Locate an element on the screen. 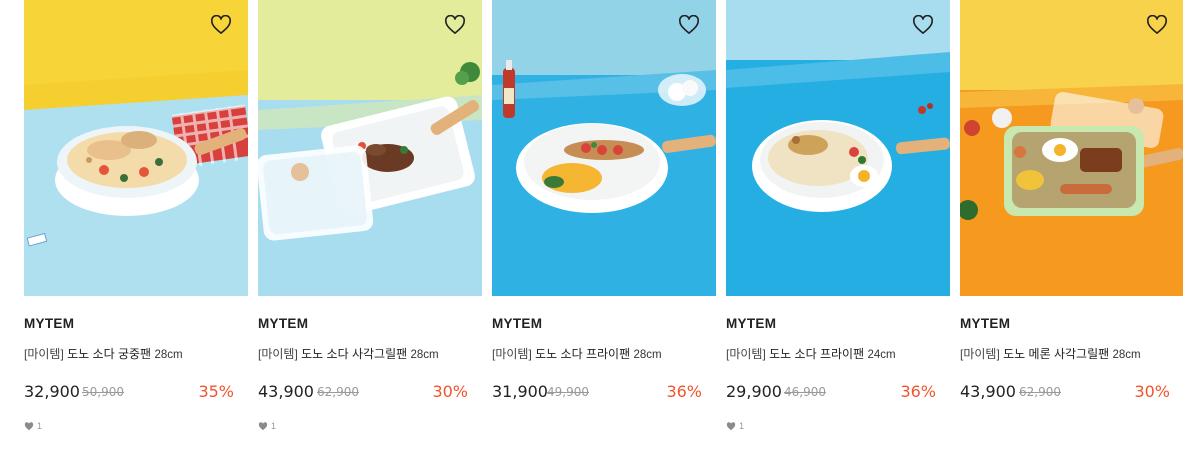 Image resolution: width=1183 pixels, height=449 pixels. product-title: [마이템] 도노 소다 궁중팬 28cm is located at coordinates (103, 353).